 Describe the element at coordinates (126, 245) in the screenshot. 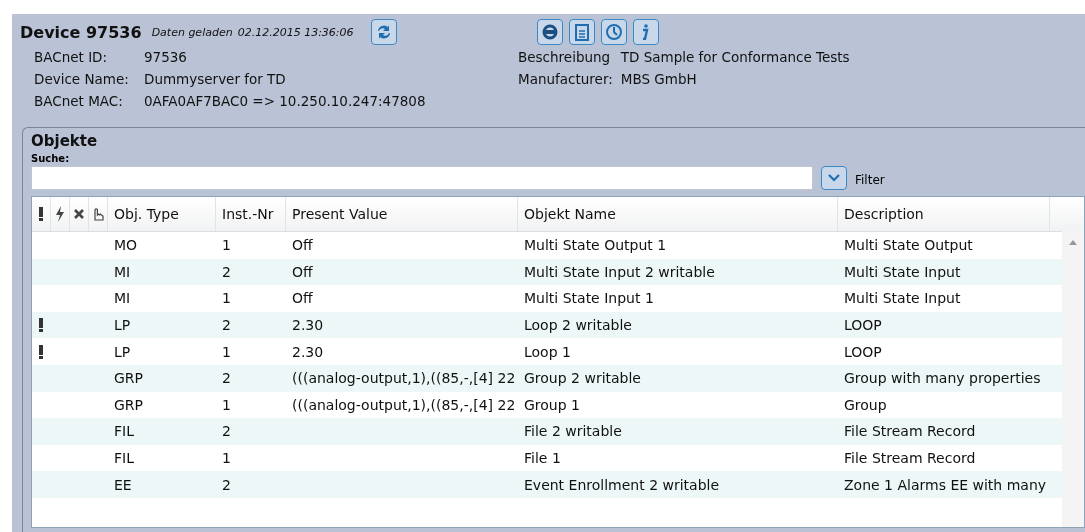

I see `table-cell: MO` at that location.